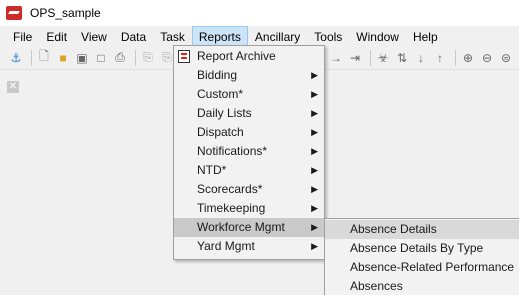 Image resolution: width=519 pixels, height=295 pixels. What do you see at coordinates (249, 75) in the screenshot?
I see `reports-item-bidding: Bidding ▶` at bounding box center [249, 75].